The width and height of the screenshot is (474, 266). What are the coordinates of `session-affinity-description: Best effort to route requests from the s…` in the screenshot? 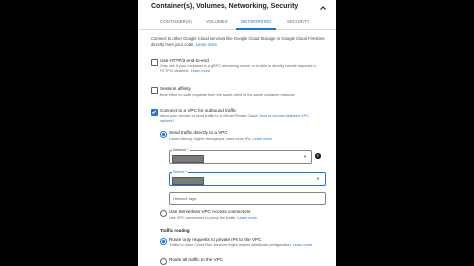 It's located at (228, 95).